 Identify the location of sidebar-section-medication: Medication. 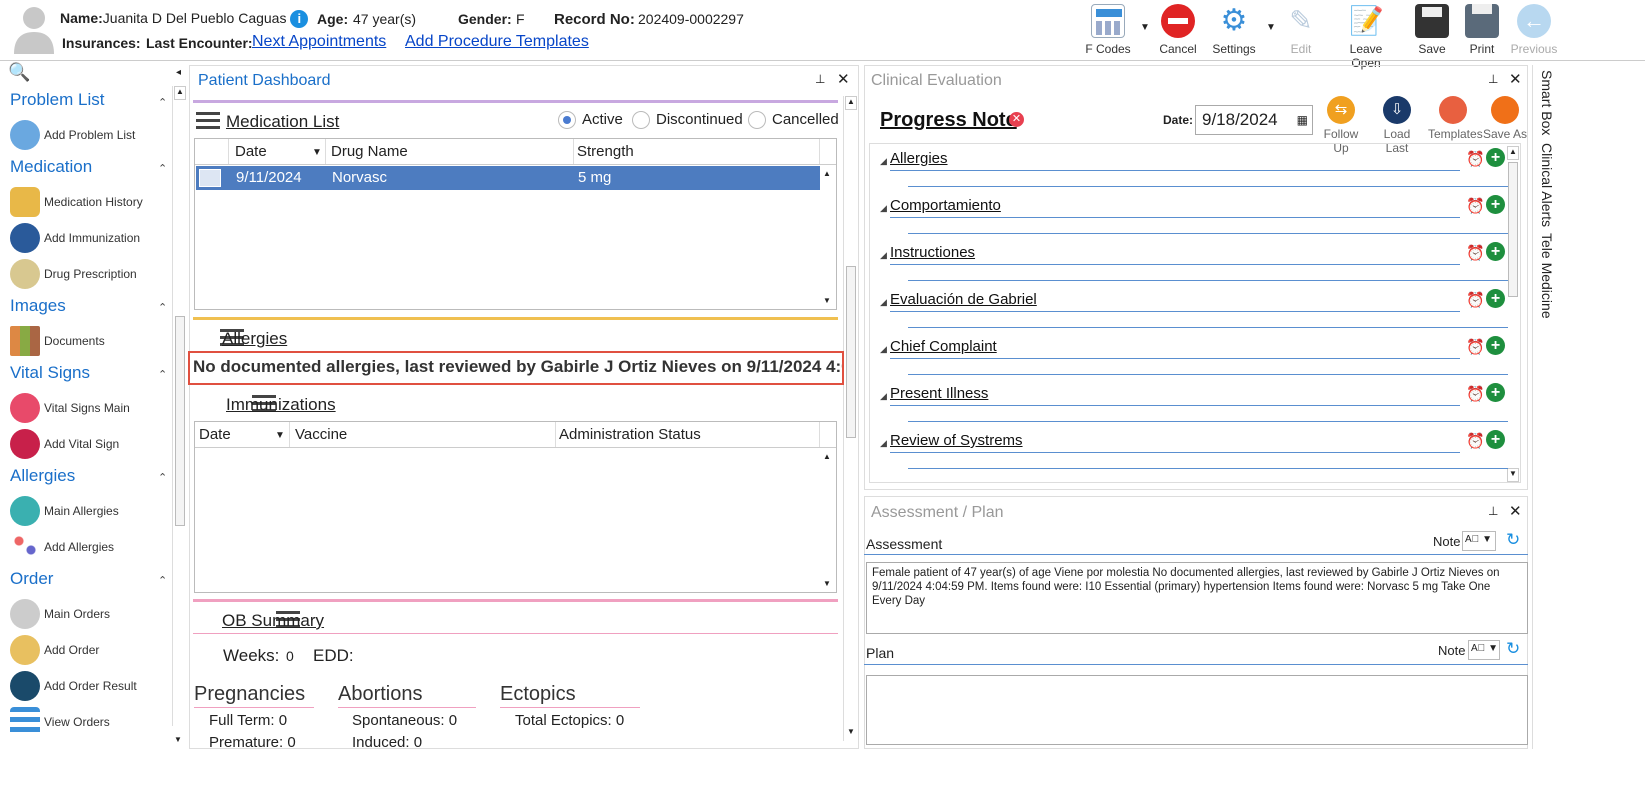
(51, 167).